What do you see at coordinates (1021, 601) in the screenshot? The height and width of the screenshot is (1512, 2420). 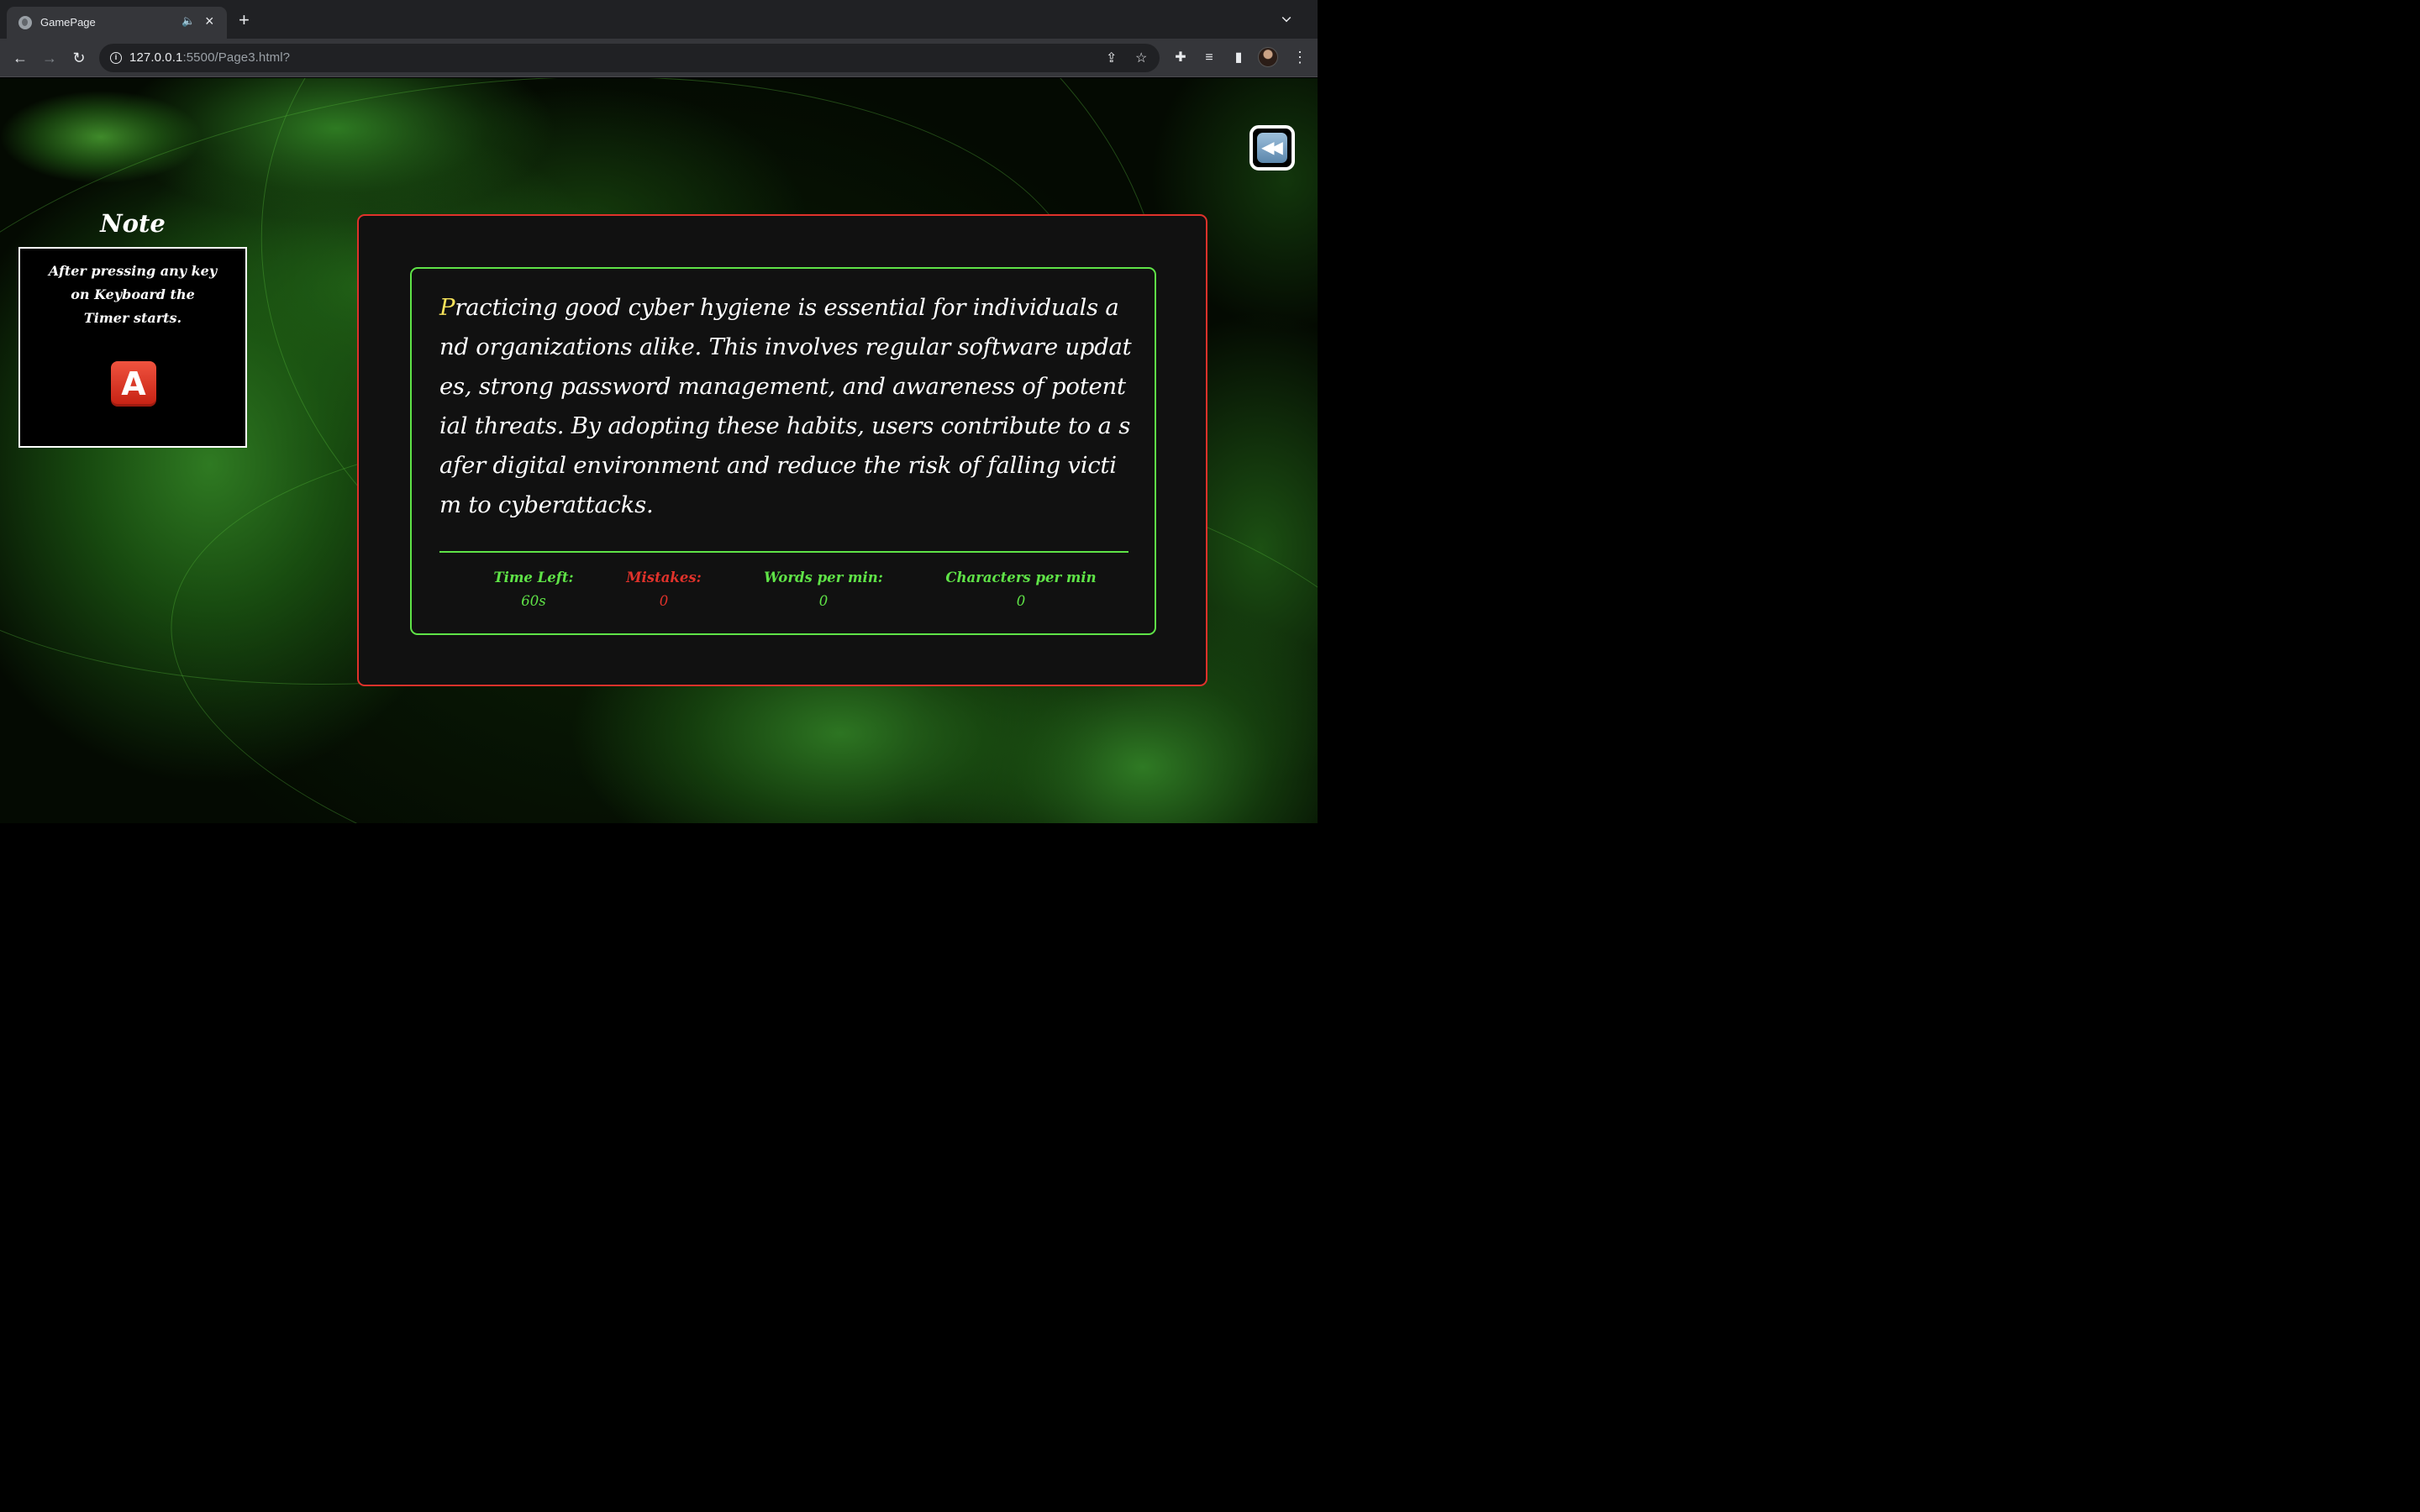 I see `cpm-value: 0` at bounding box center [1021, 601].